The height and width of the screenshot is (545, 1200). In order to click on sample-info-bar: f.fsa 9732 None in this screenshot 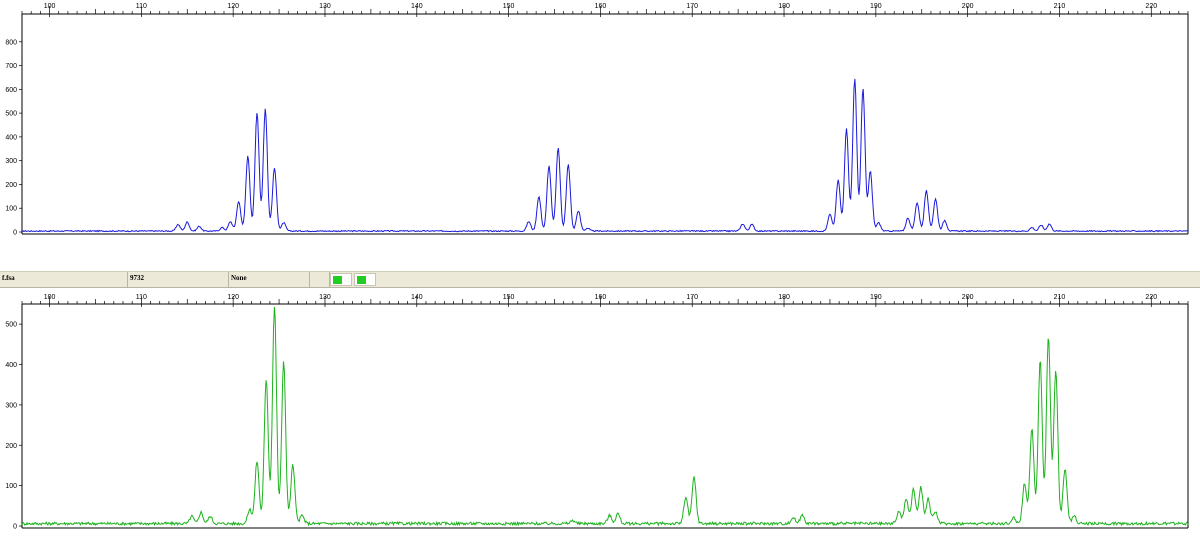, I will do `click(600, 279)`.